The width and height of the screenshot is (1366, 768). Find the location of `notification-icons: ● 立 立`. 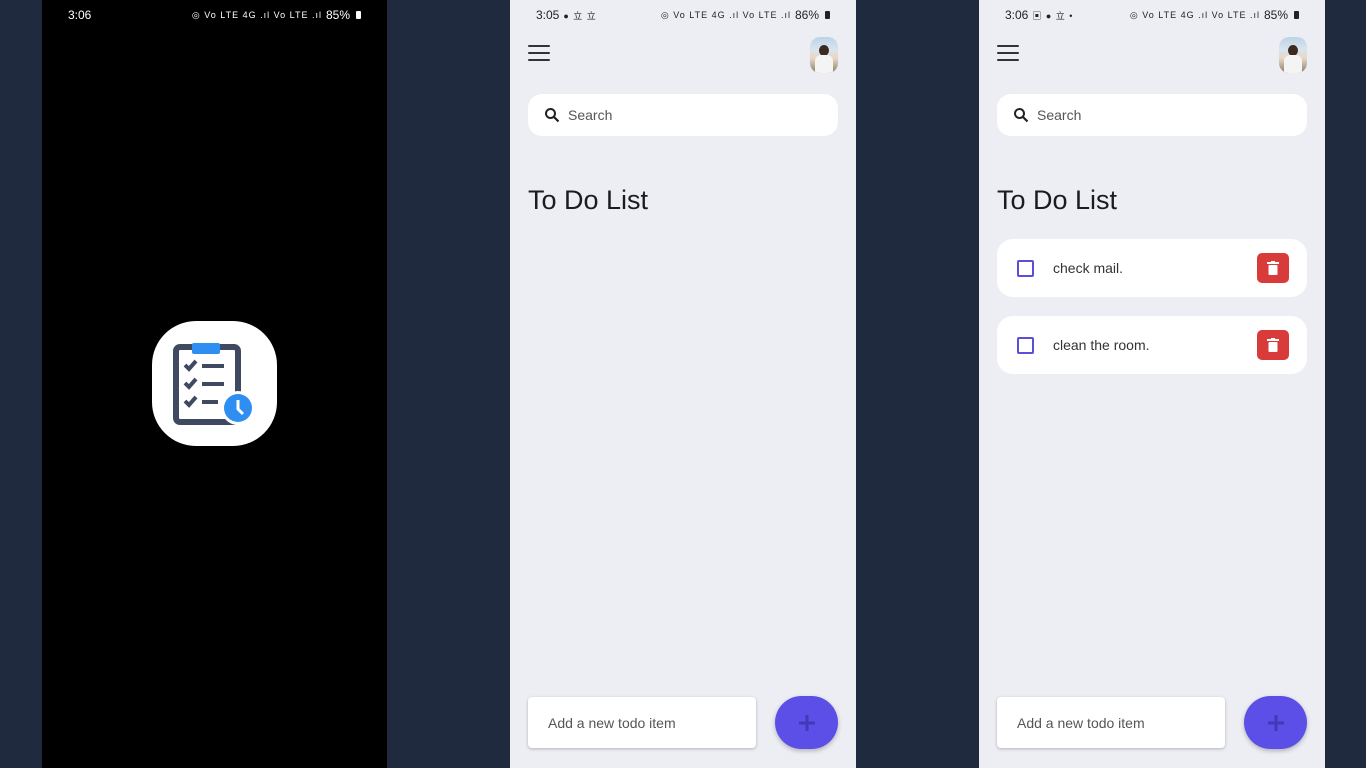

notification-icons: ● 立 立 is located at coordinates (580, 15).